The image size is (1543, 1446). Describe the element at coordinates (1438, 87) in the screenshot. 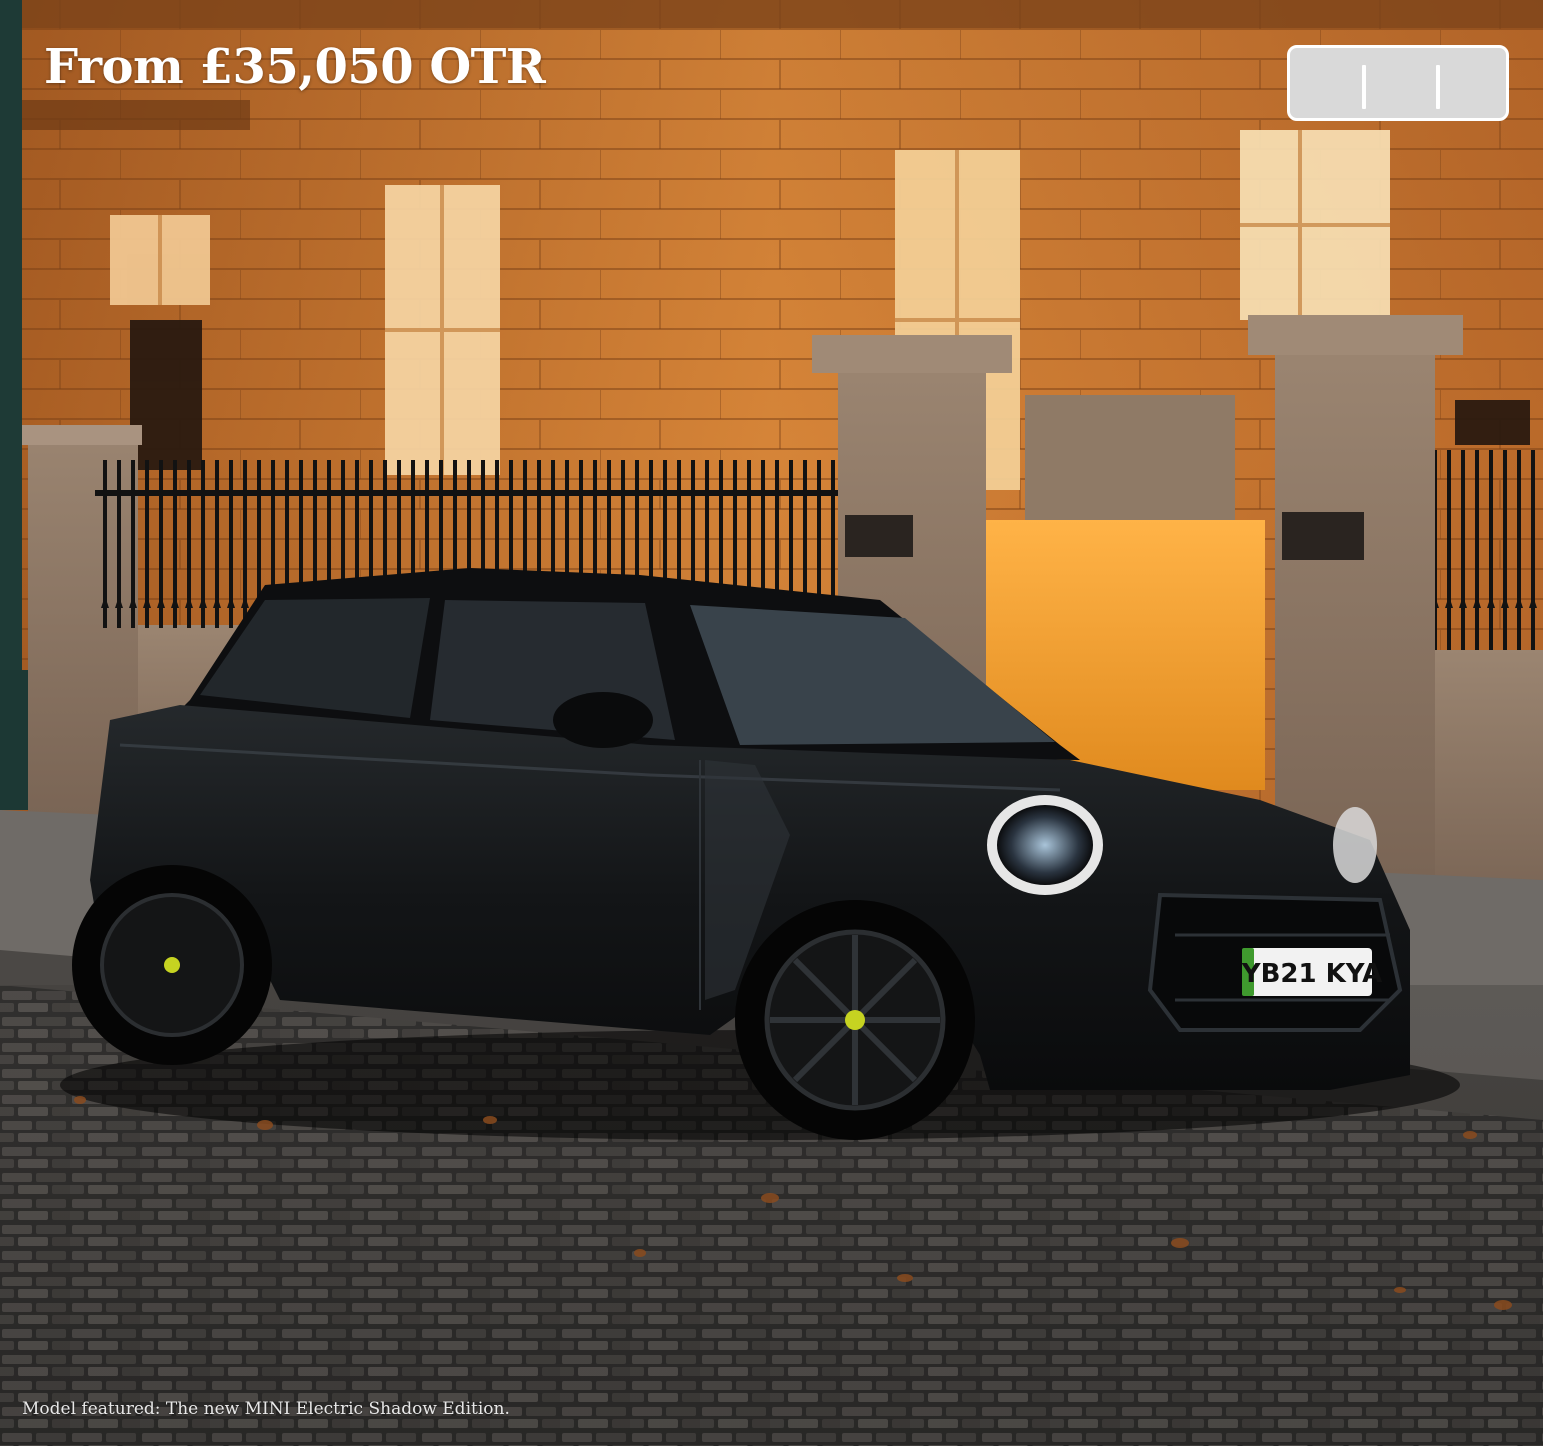

I see `pause-icon-bar` at that location.